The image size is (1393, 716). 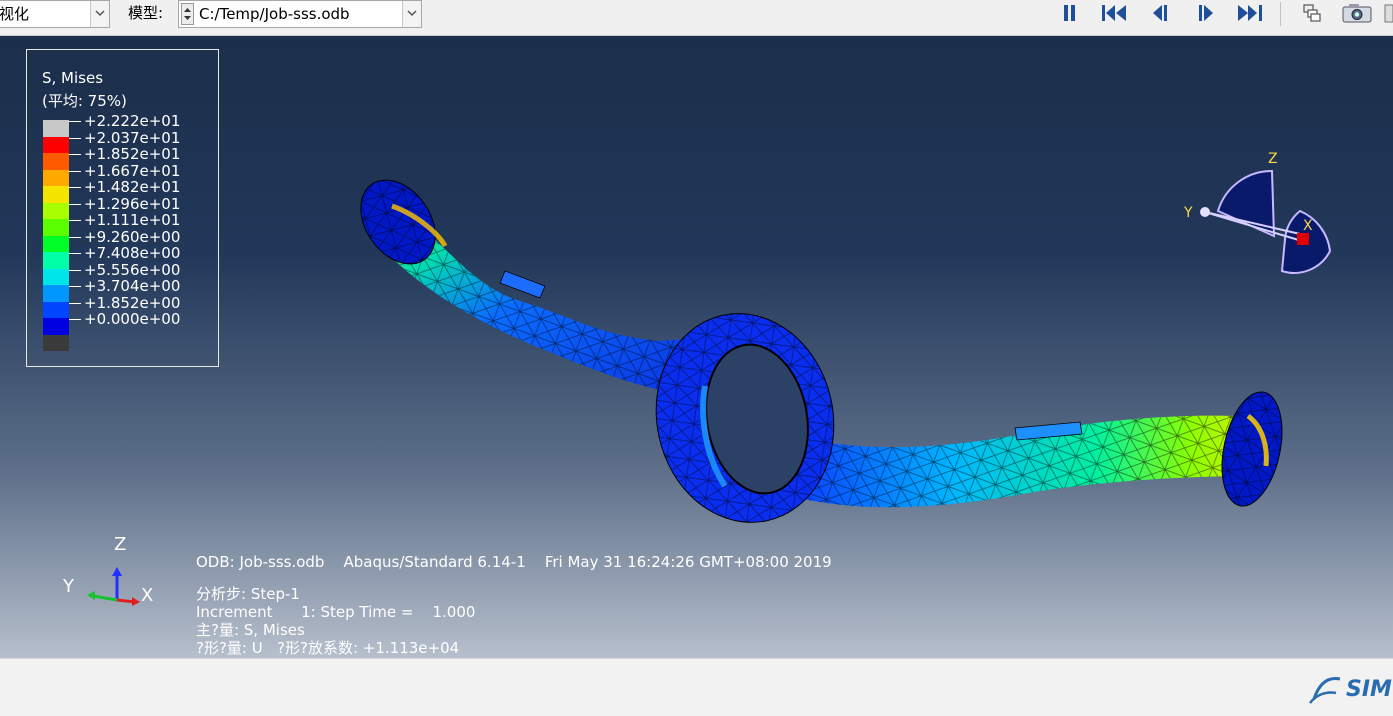 What do you see at coordinates (248, 594) in the screenshot?
I see `step-info-line: 分析步: Step-1` at bounding box center [248, 594].